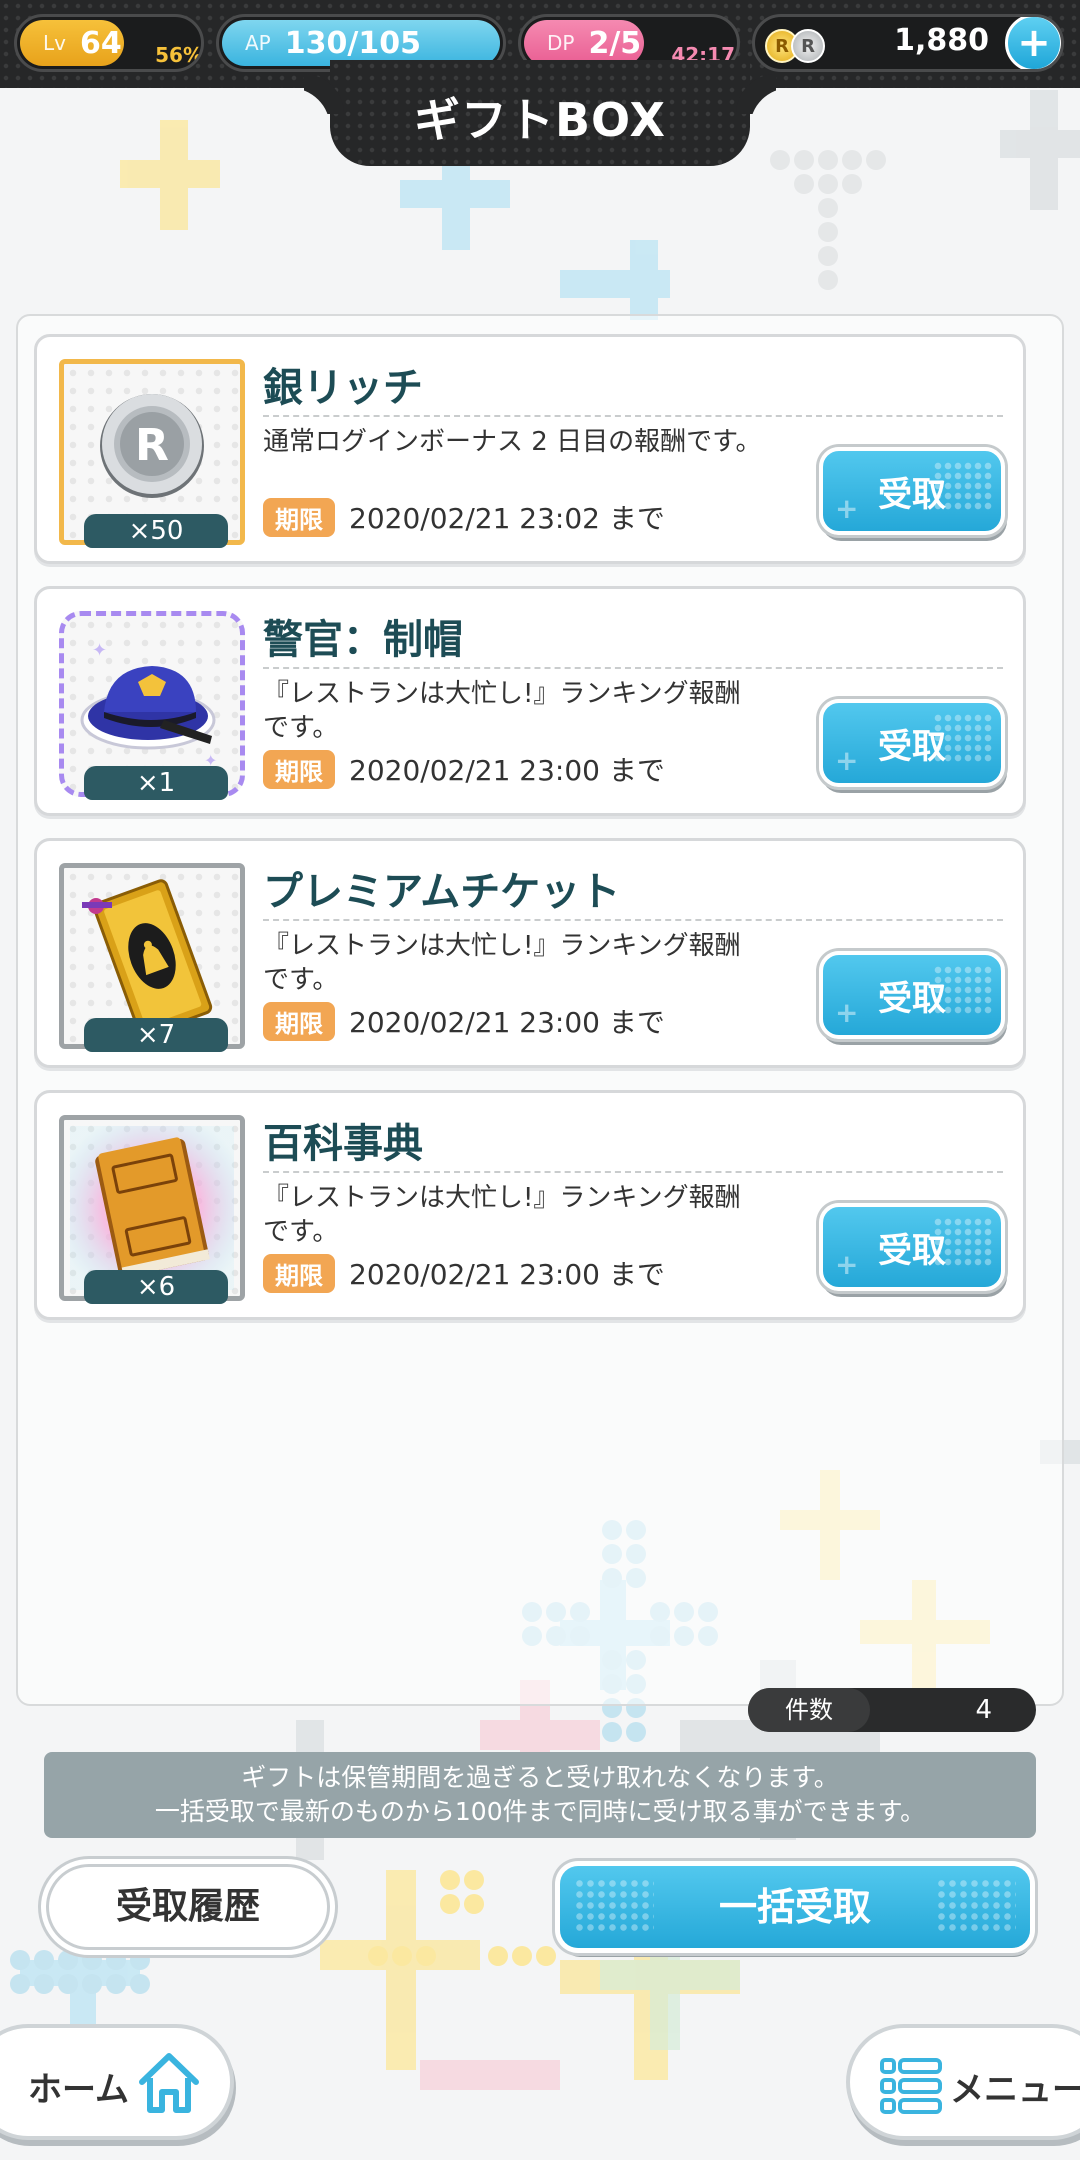 The height and width of the screenshot is (2160, 1080). Describe the element at coordinates (152, 1209) in the screenshot. I see `gift-thumbnail: ×6` at that location.